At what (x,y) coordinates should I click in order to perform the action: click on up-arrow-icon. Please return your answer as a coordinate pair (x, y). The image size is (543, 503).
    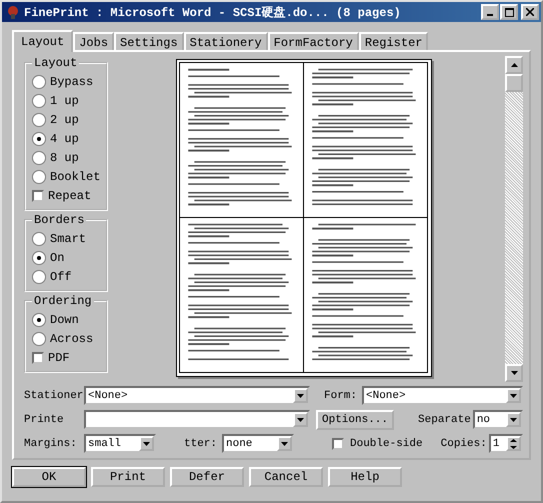
    Looking at the image, I should click on (514, 65).